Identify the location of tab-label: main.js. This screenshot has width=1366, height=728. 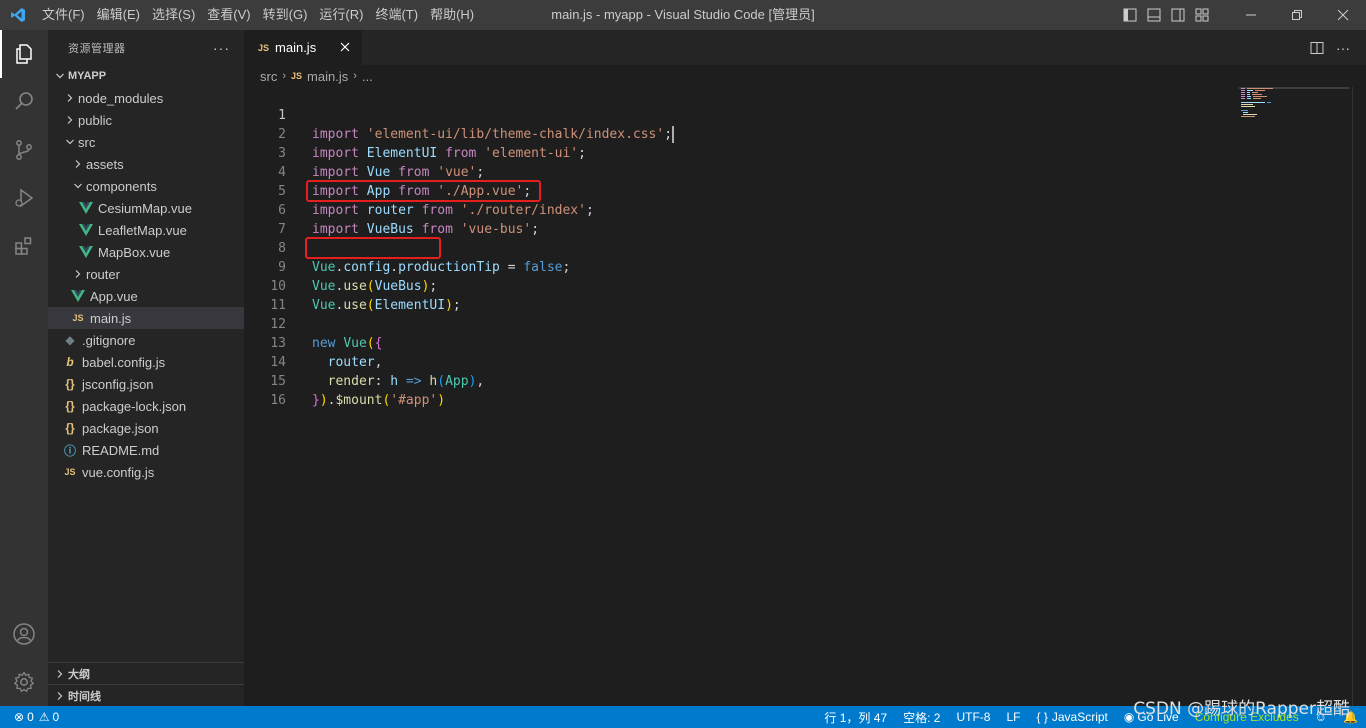
(296, 47).